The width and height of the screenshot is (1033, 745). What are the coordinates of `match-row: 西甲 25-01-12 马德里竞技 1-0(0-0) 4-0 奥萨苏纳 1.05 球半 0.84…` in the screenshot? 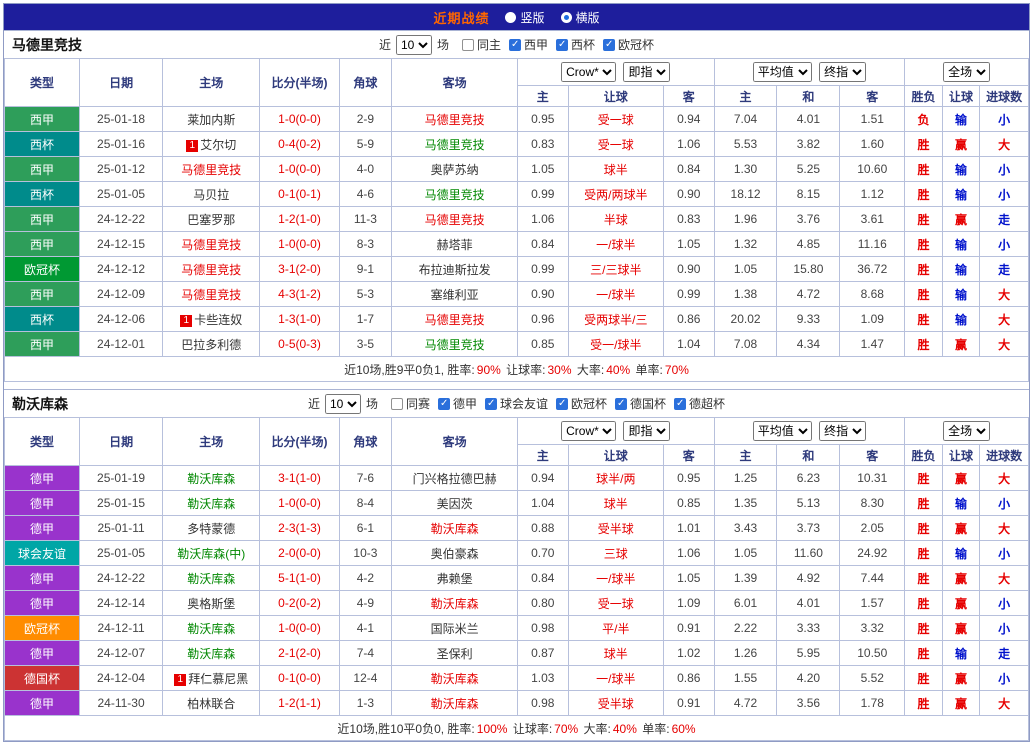 It's located at (516, 169).